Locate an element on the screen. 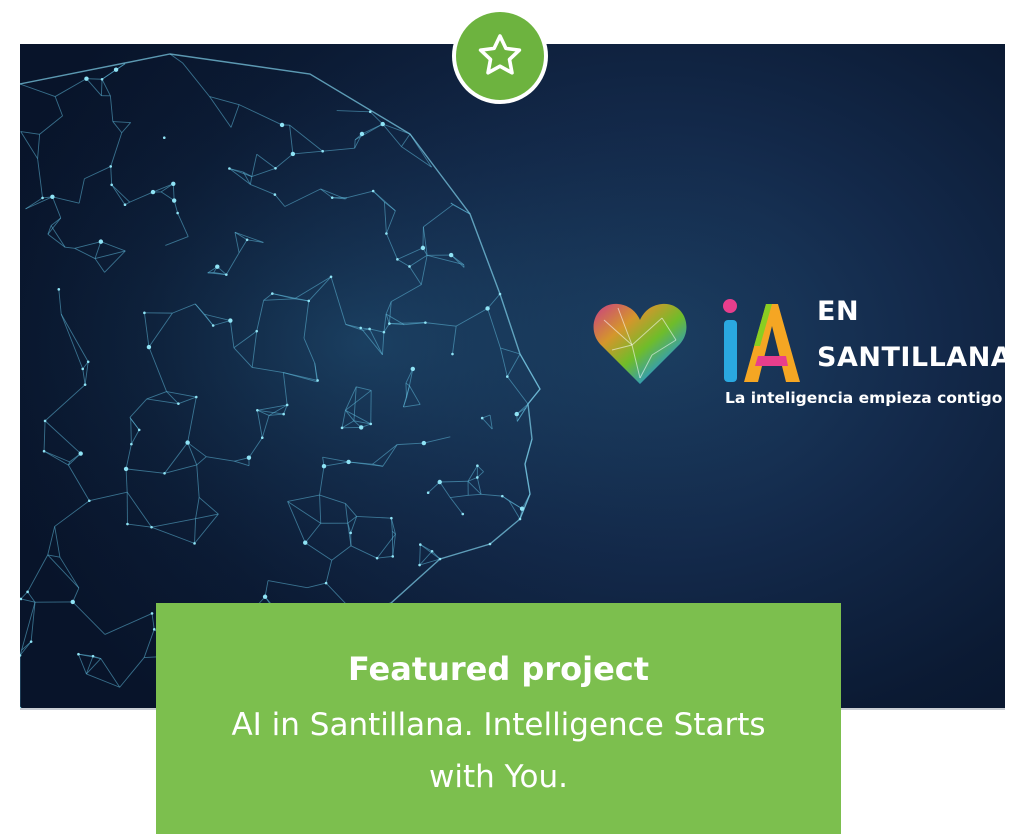  badge-circle is located at coordinates (500, 56).